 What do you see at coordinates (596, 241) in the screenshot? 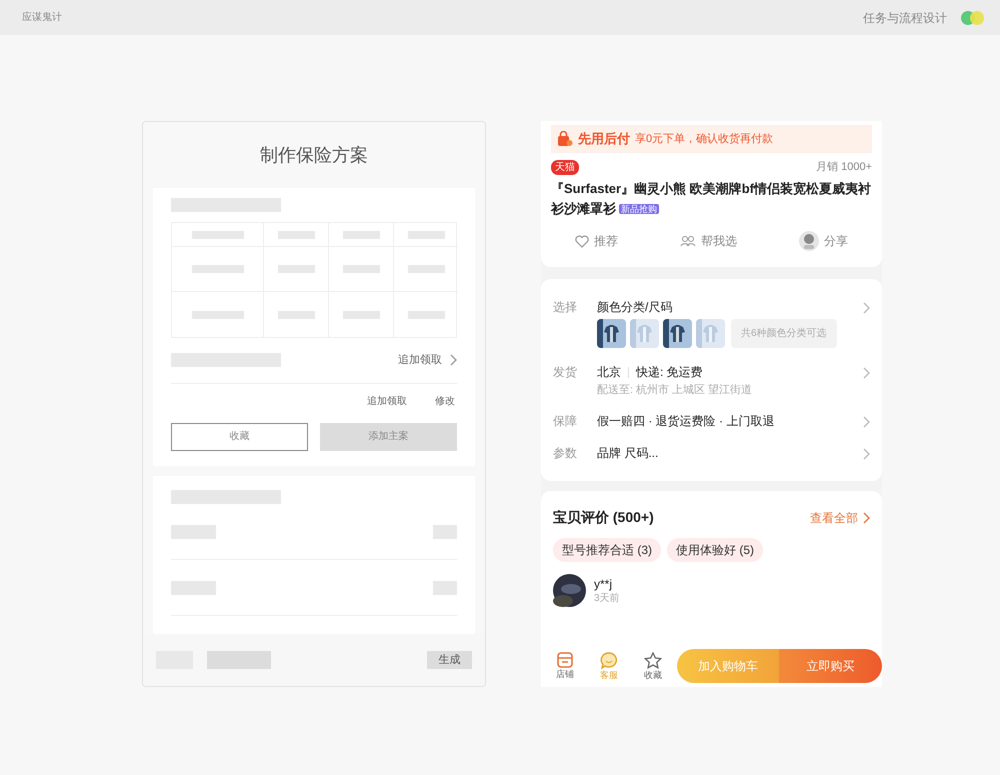
I see `action-button: 推荐` at bounding box center [596, 241].